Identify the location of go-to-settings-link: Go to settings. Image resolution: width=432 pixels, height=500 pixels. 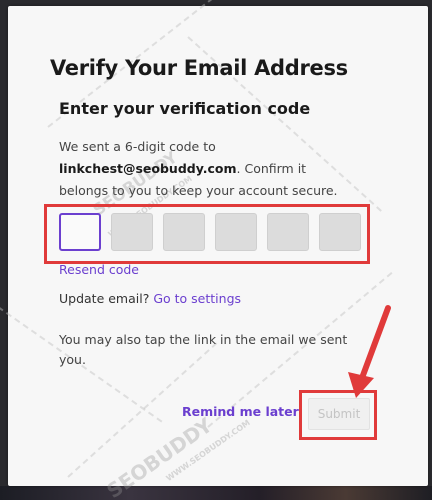
(197, 298).